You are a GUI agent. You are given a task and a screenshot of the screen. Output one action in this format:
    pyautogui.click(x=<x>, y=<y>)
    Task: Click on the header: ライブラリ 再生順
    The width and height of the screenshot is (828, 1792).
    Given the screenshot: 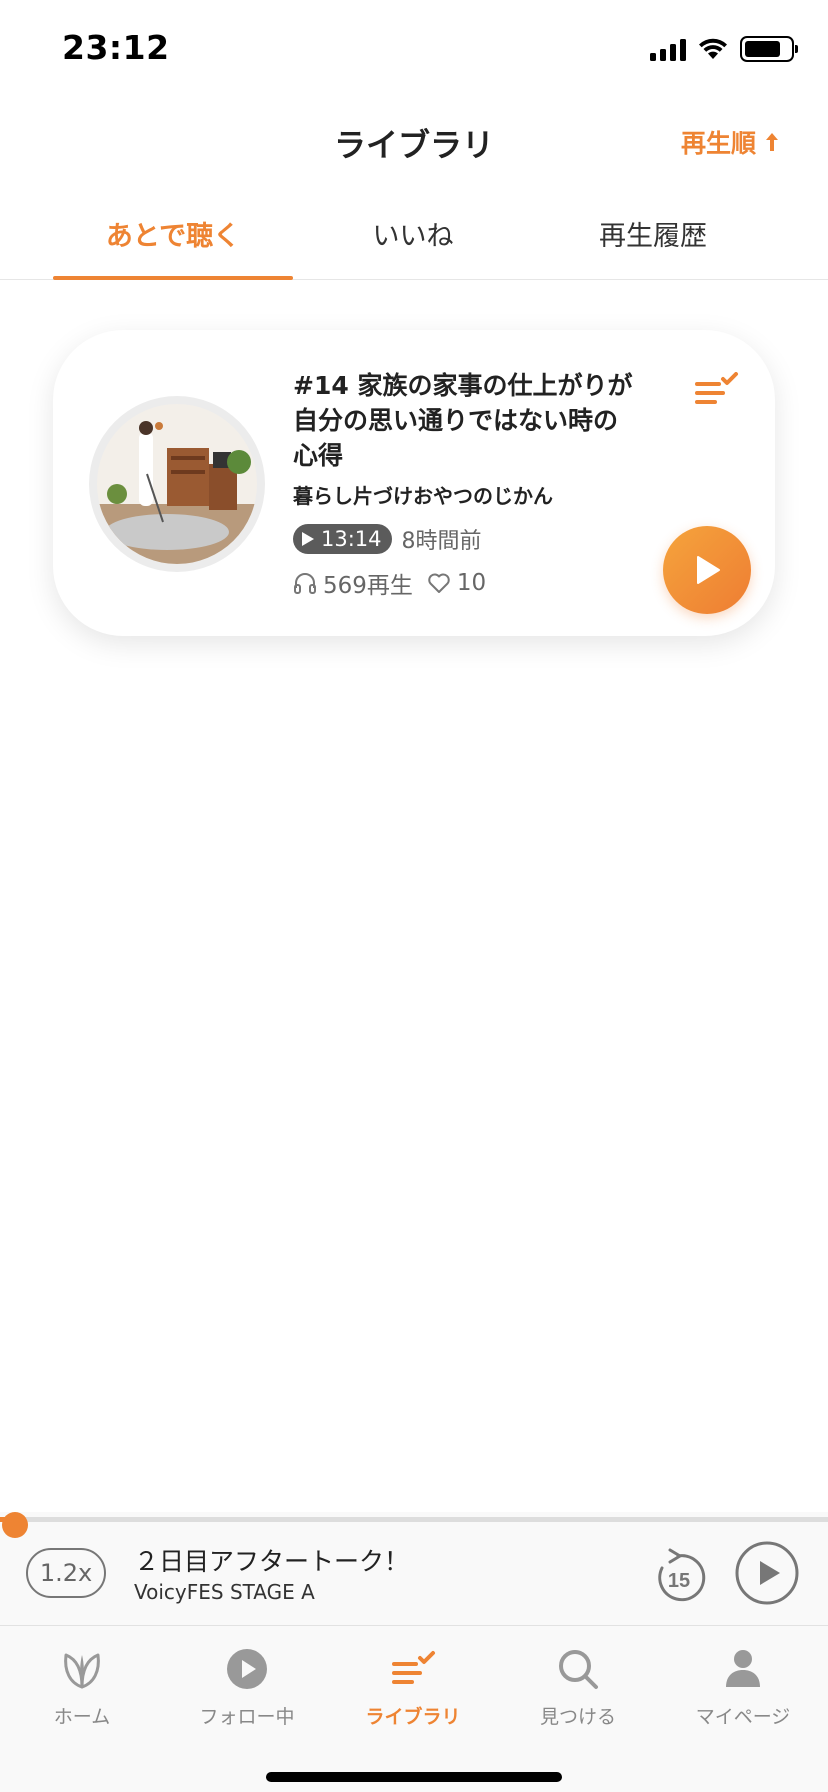 What is the action you would take?
    pyautogui.click(x=414, y=140)
    